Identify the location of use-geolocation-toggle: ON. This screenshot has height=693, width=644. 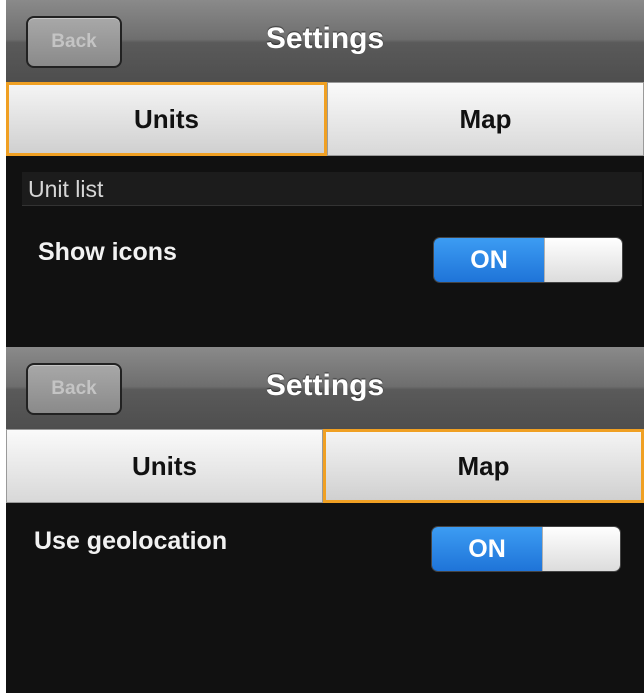
(526, 549).